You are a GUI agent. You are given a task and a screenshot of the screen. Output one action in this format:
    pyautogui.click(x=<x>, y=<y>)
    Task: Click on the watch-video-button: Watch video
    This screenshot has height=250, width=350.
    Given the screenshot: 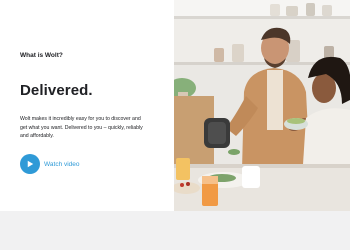 What is the action you would take?
    pyautogui.click(x=50, y=164)
    